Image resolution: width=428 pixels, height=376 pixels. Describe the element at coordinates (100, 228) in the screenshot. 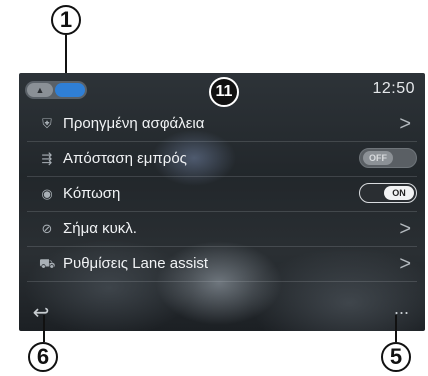

I see `menu-item-label: Σήμα κυκλ.` at that location.